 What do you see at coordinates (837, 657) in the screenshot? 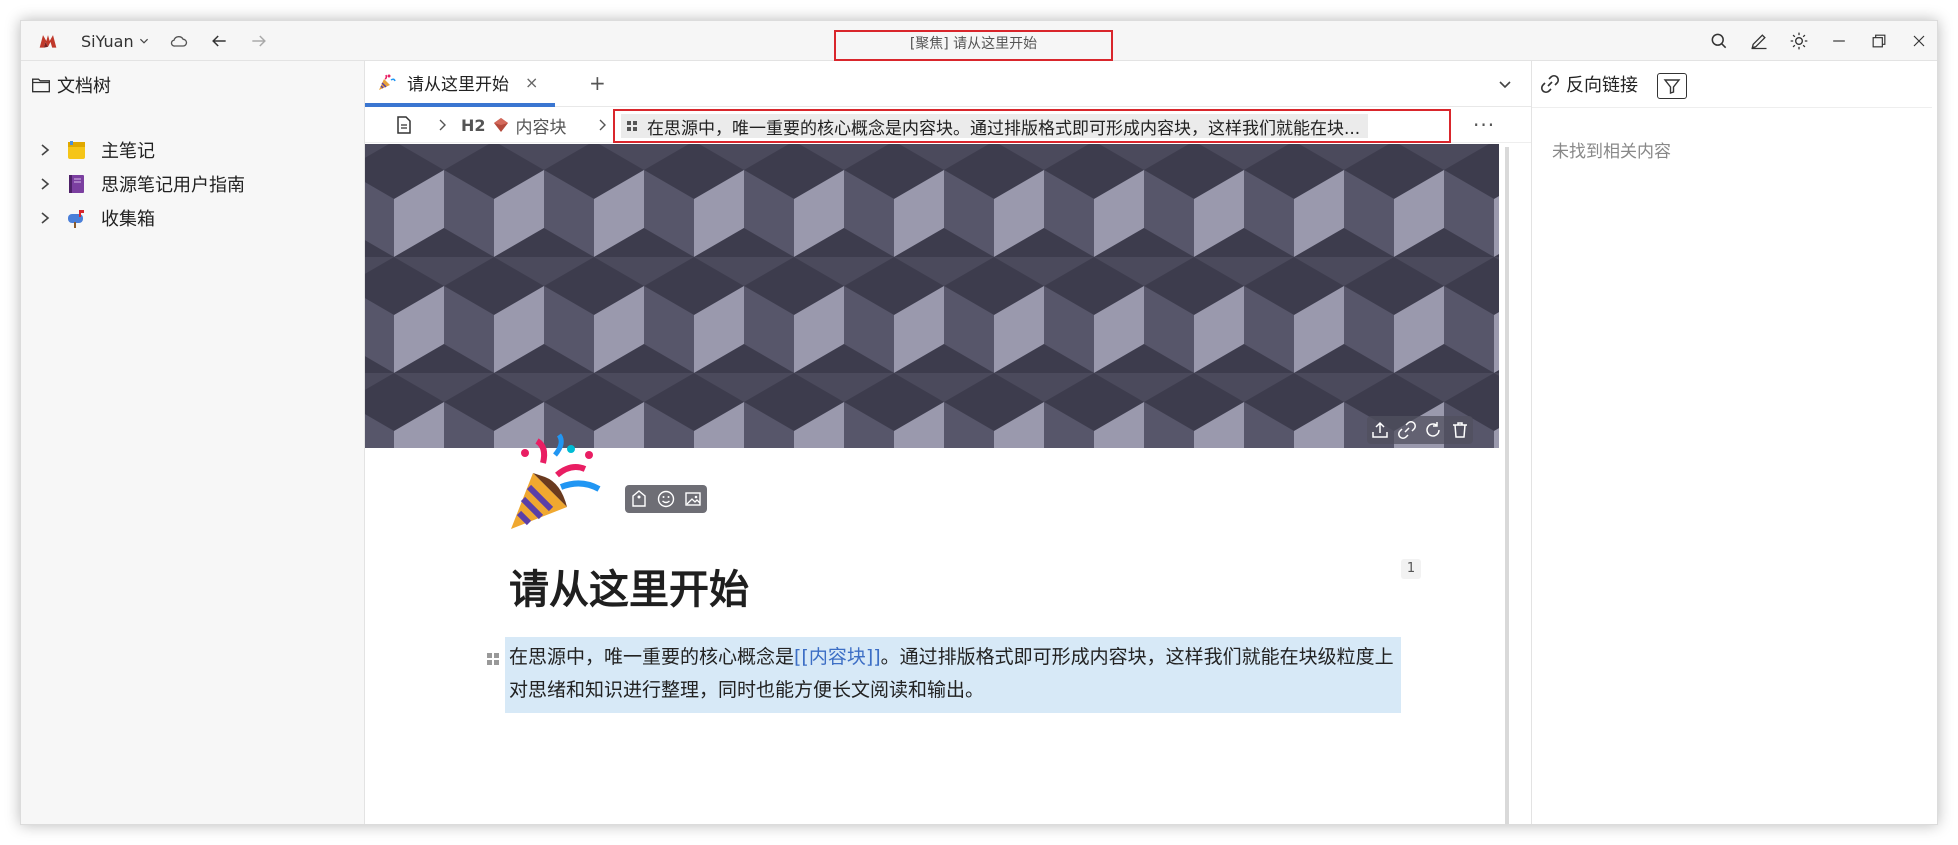
I see `block-reference-link: [[内容块]]` at bounding box center [837, 657].